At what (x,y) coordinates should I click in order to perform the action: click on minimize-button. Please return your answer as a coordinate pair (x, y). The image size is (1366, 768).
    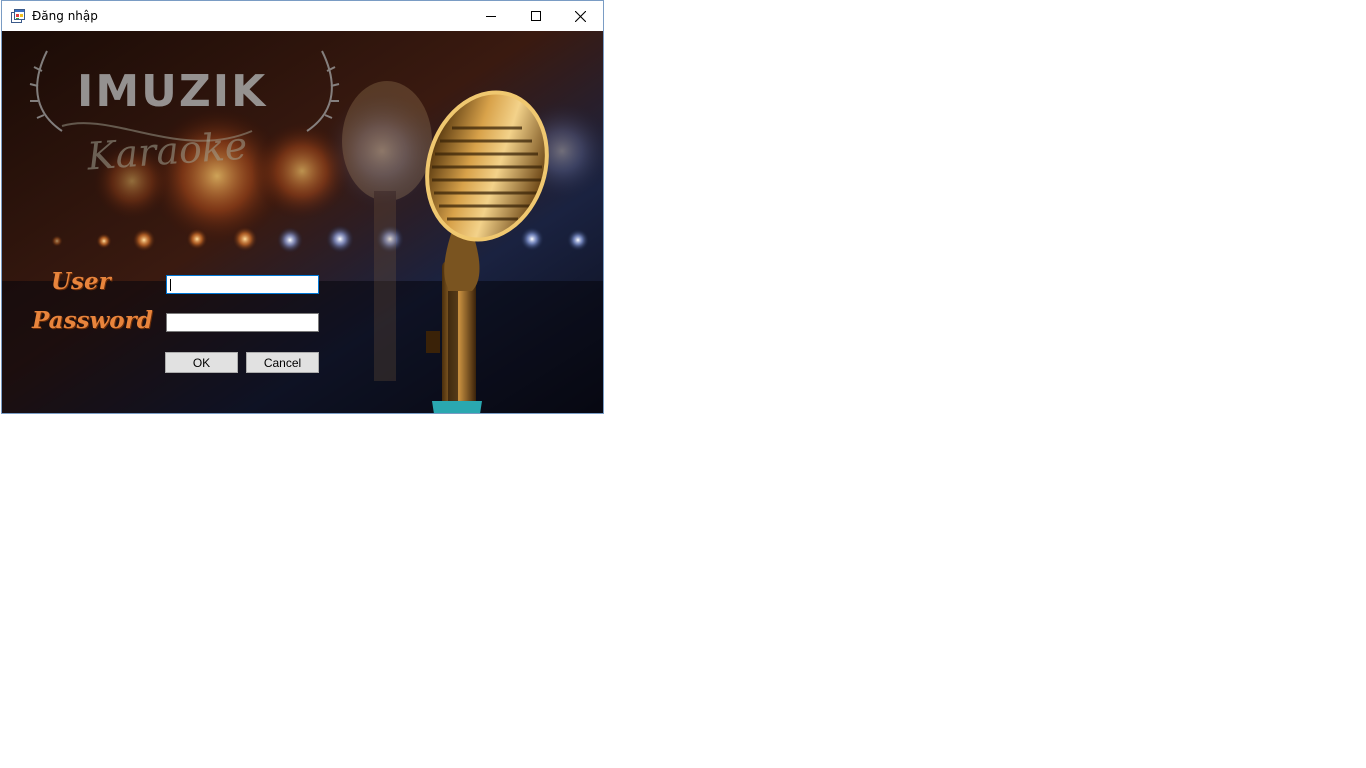
    Looking at the image, I should click on (490, 16).